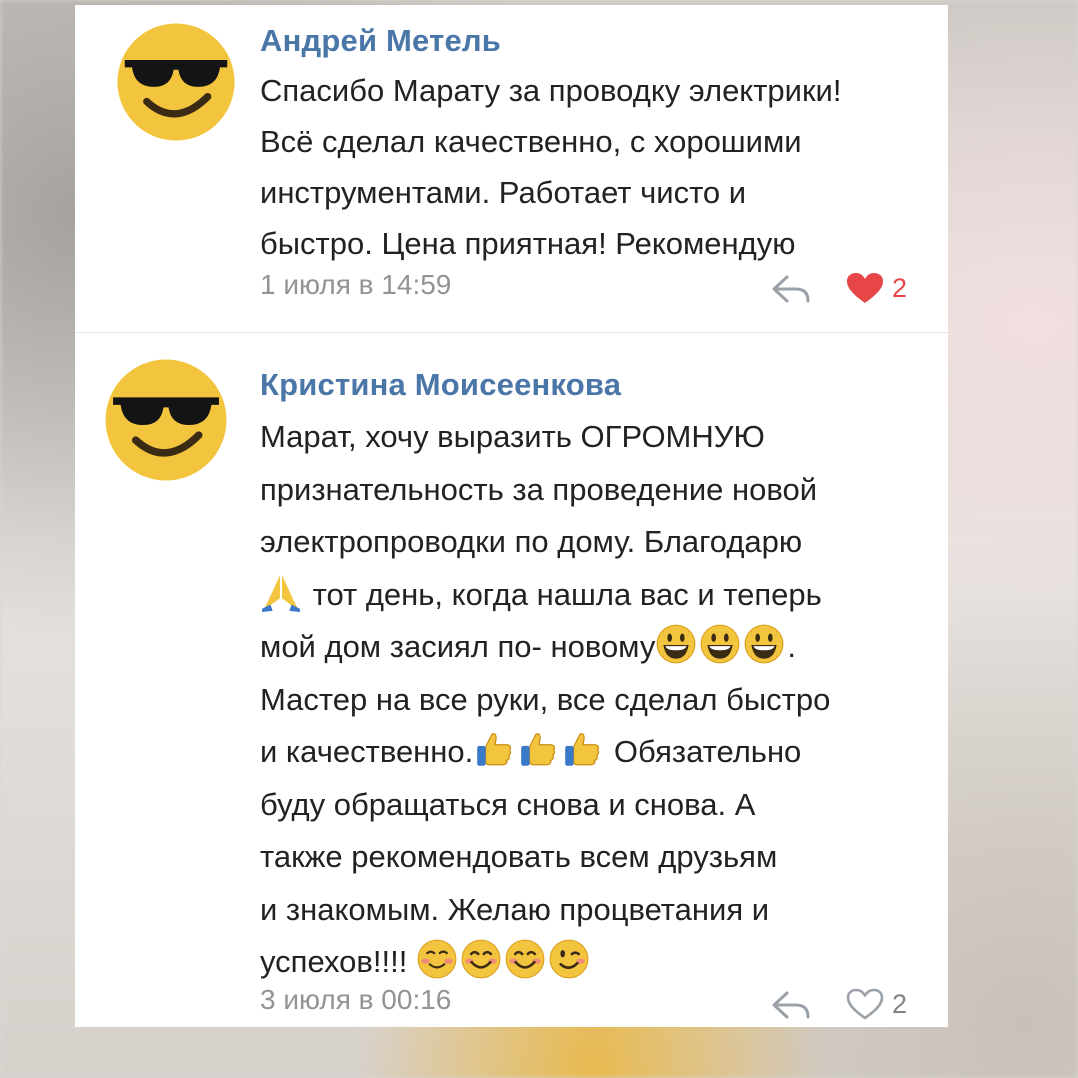 The height and width of the screenshot is (1078, 1078). Describe the element at coordinates (355, 1000) in the screenshot. I see `comment-date: 3 июля в 00:16` at that location.